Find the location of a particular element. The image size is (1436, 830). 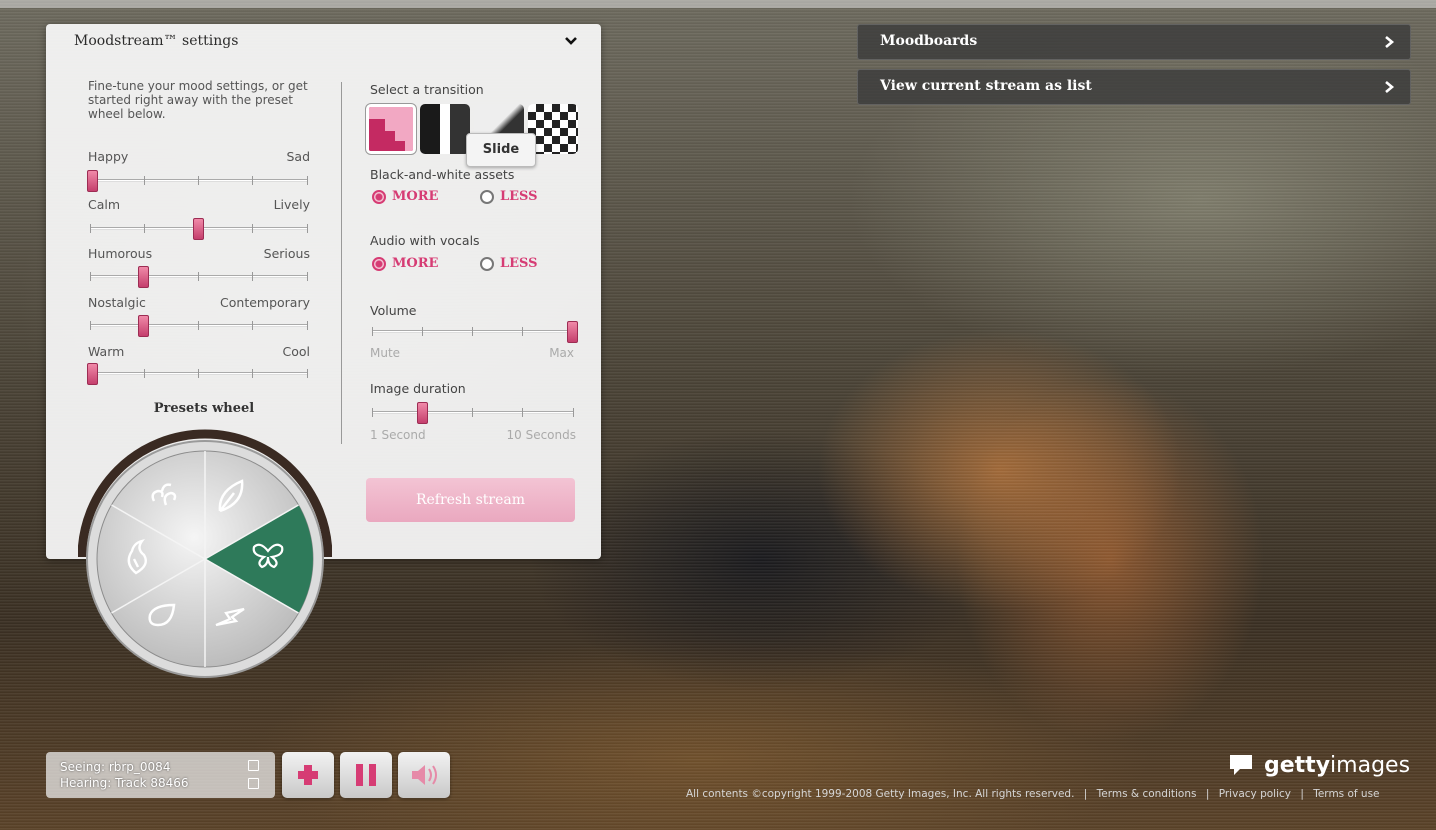

duration-min-label: 1 Second is located at coordinates (398, 435).